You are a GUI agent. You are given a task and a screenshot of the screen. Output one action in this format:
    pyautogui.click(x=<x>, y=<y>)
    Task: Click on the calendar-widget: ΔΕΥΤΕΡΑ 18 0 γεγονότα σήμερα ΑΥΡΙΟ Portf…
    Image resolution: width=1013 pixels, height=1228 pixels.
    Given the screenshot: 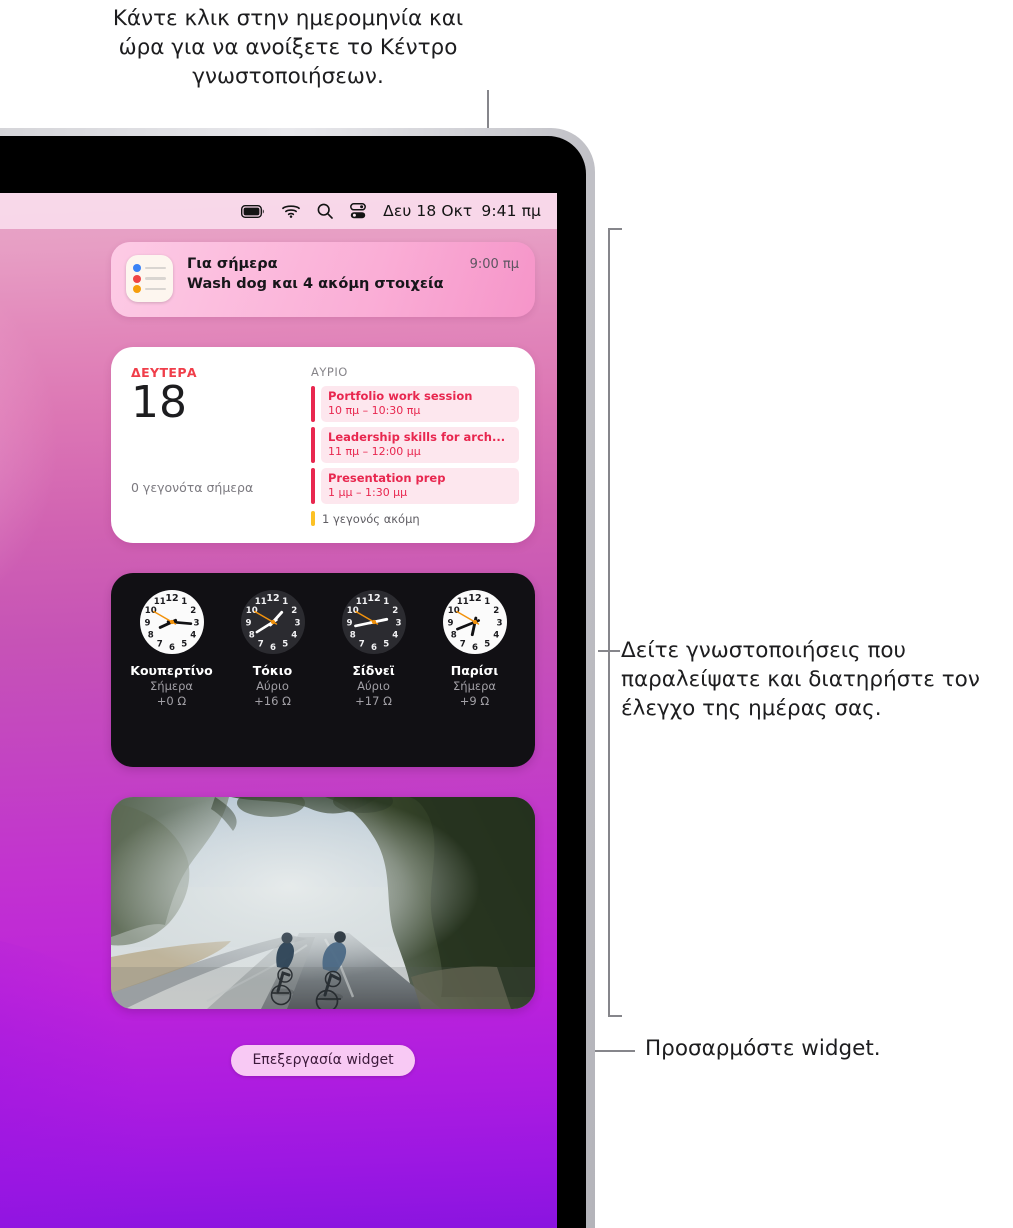 What is the action you would take?
    pyautogui.click(x=323, y=445)
    